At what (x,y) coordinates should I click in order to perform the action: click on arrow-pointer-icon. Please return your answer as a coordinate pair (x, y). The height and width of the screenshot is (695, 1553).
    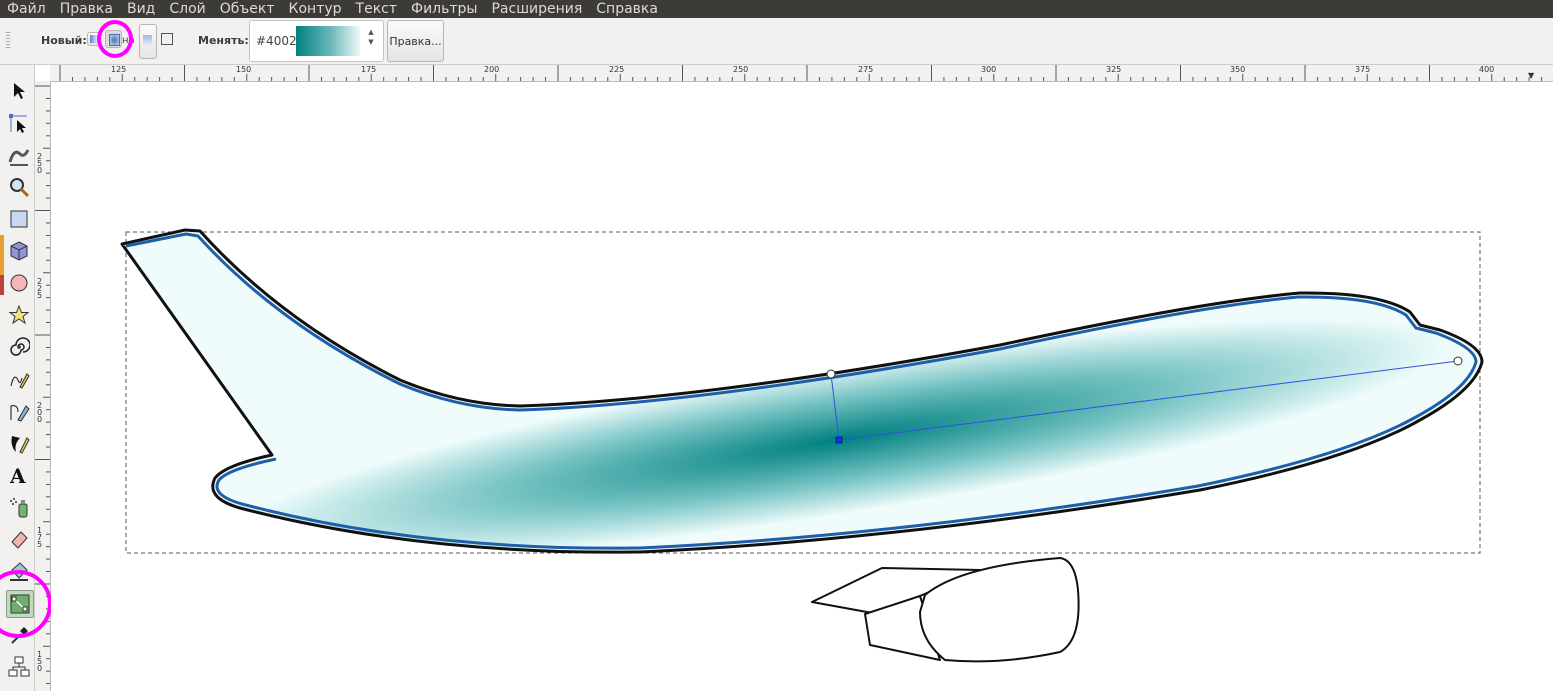
    Looking at the image, I should click on (19, 91).